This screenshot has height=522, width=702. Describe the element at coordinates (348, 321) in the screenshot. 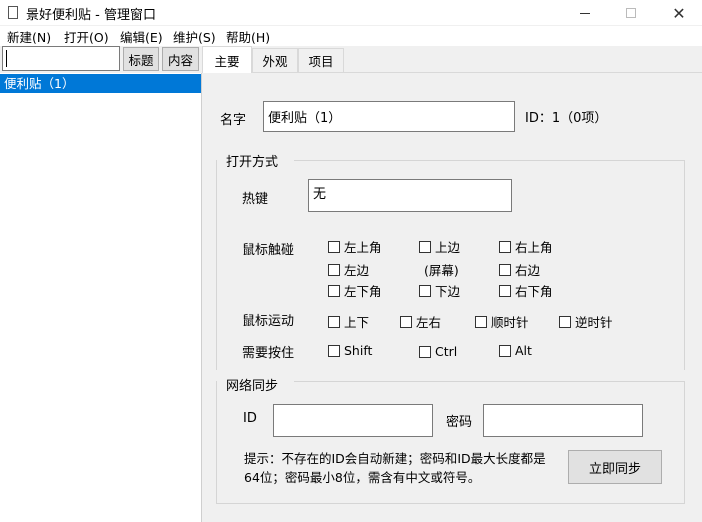

I see `move-updown-checkbox: 上下` at that location.